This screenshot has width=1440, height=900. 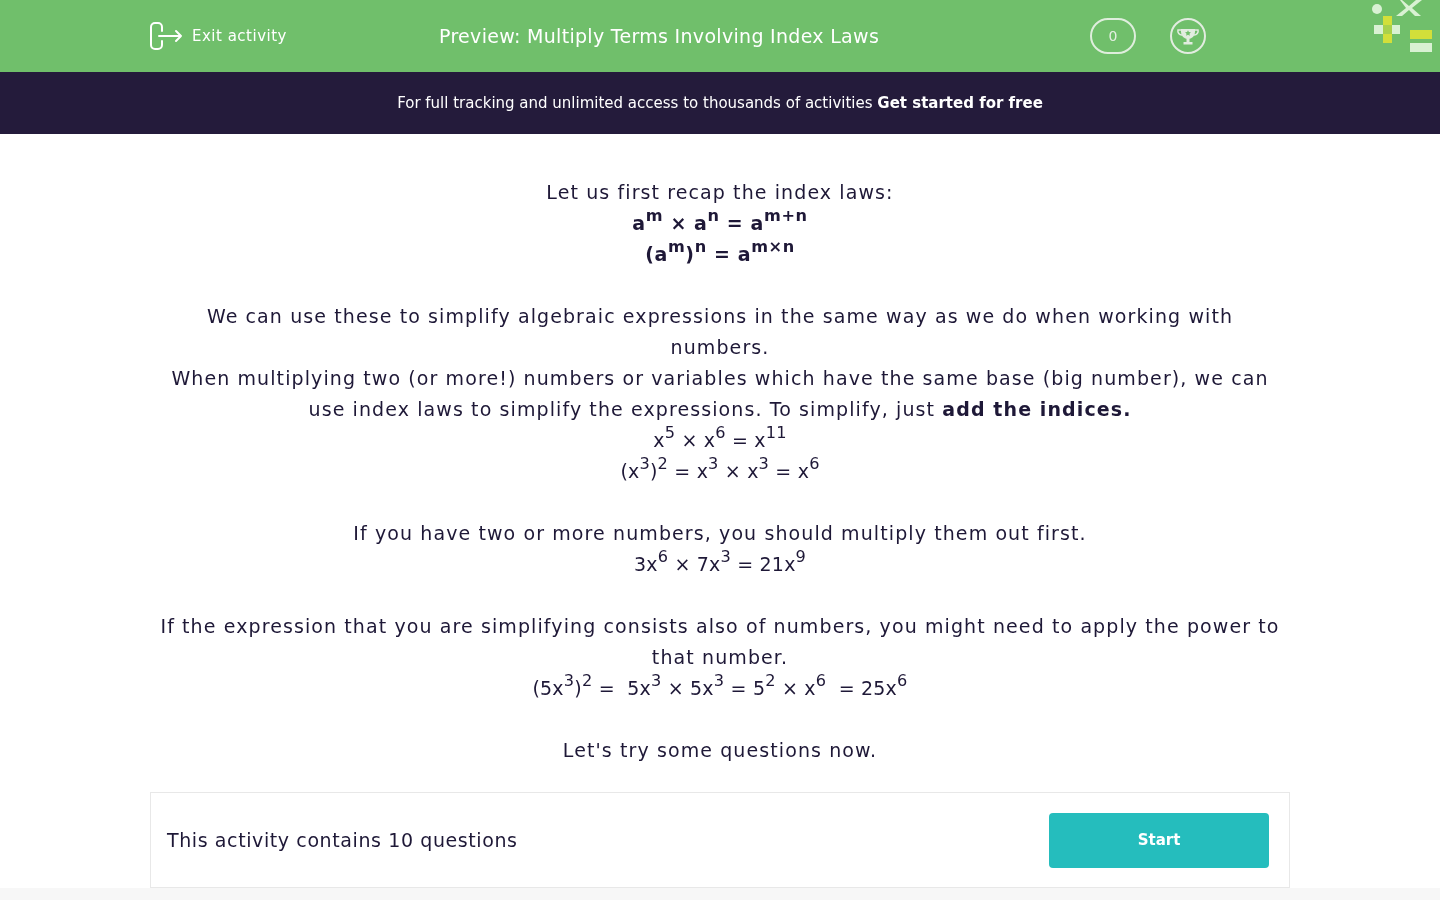 What do you see at coordinates (720, 470) in the screenshot?
I see `example-formula: (x$^{3}$)$^{2}$ = x$^{3}$ × x$^{3}$ = x$^{6}$` at bounding box center [720, 470].